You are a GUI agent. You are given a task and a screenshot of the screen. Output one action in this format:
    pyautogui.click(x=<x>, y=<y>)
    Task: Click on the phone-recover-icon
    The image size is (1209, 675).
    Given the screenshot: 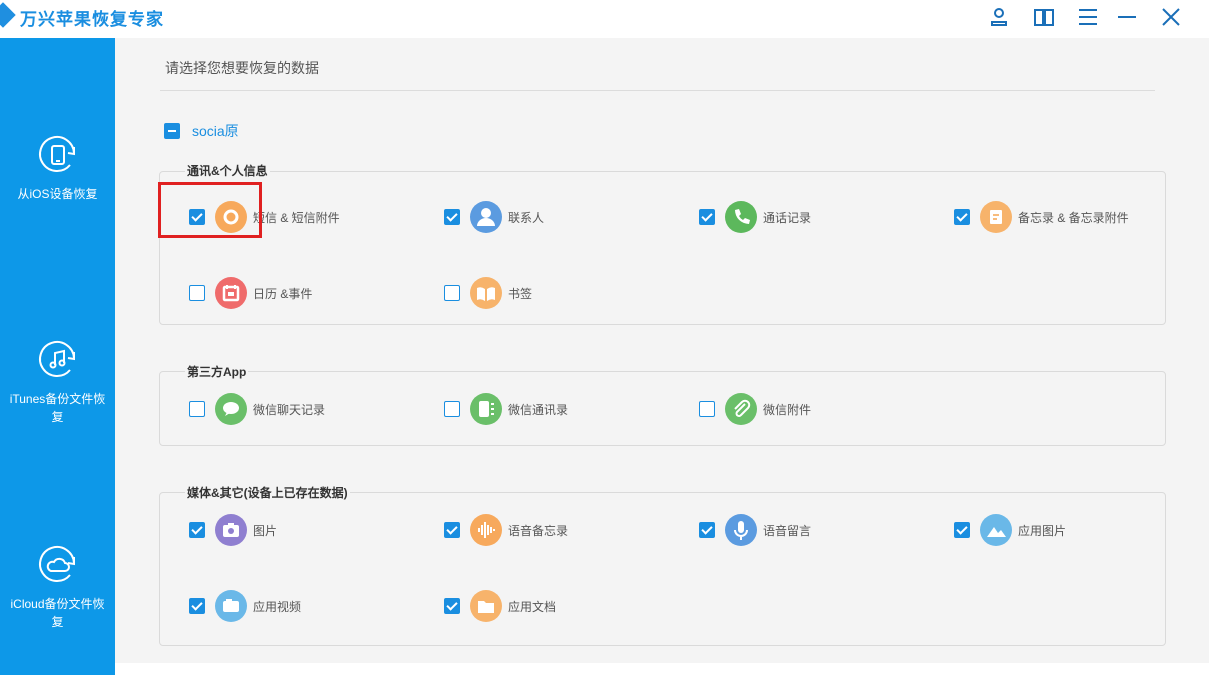 What is the action you would take?
    pyautogui.click(x=56, y=154)
    